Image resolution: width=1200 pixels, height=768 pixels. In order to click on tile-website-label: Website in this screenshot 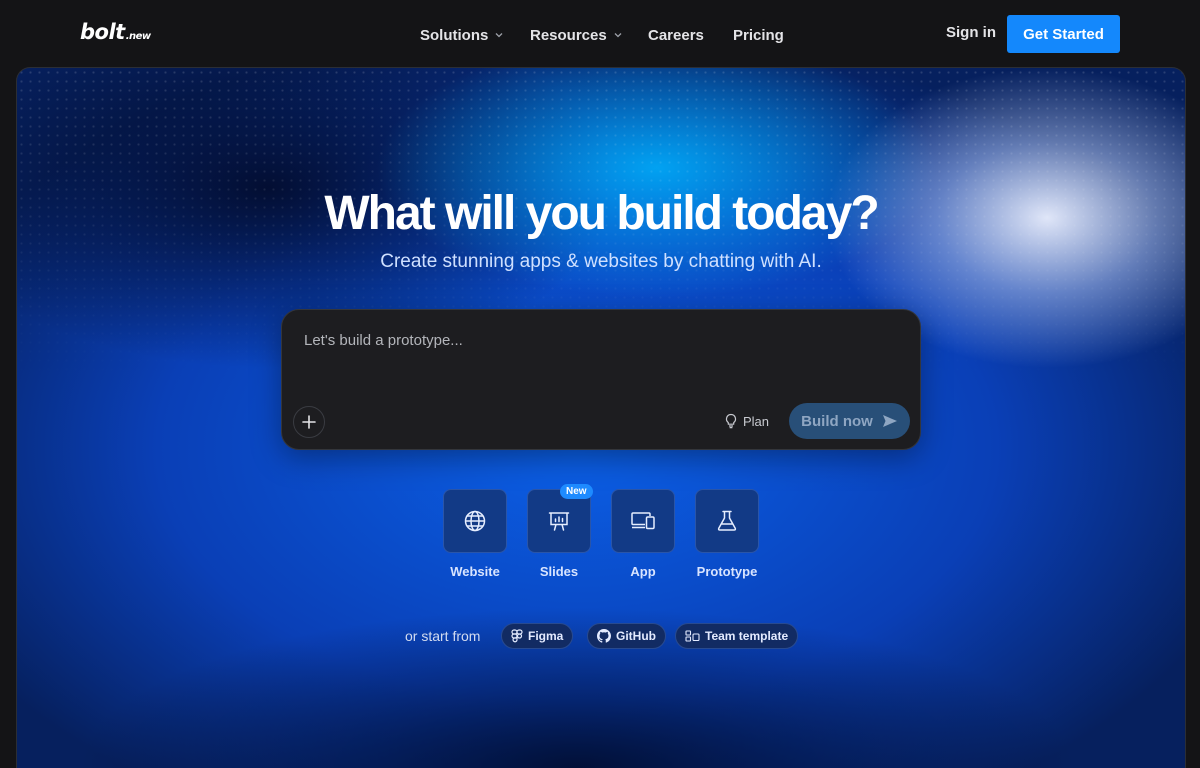, I will do `click(475, 571)`.